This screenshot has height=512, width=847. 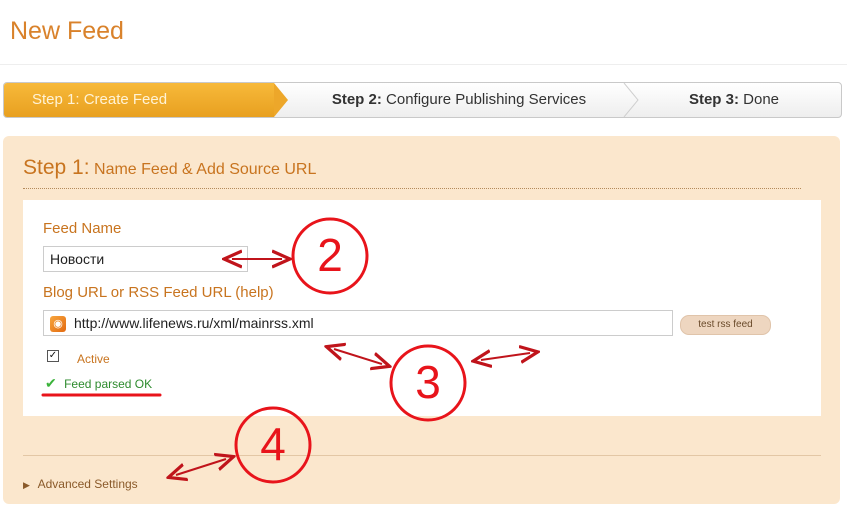 What do you see at coordinates (358, 356) in the screenshot?
I see `arrow-to-url-left` at bounding box center [358, 356].